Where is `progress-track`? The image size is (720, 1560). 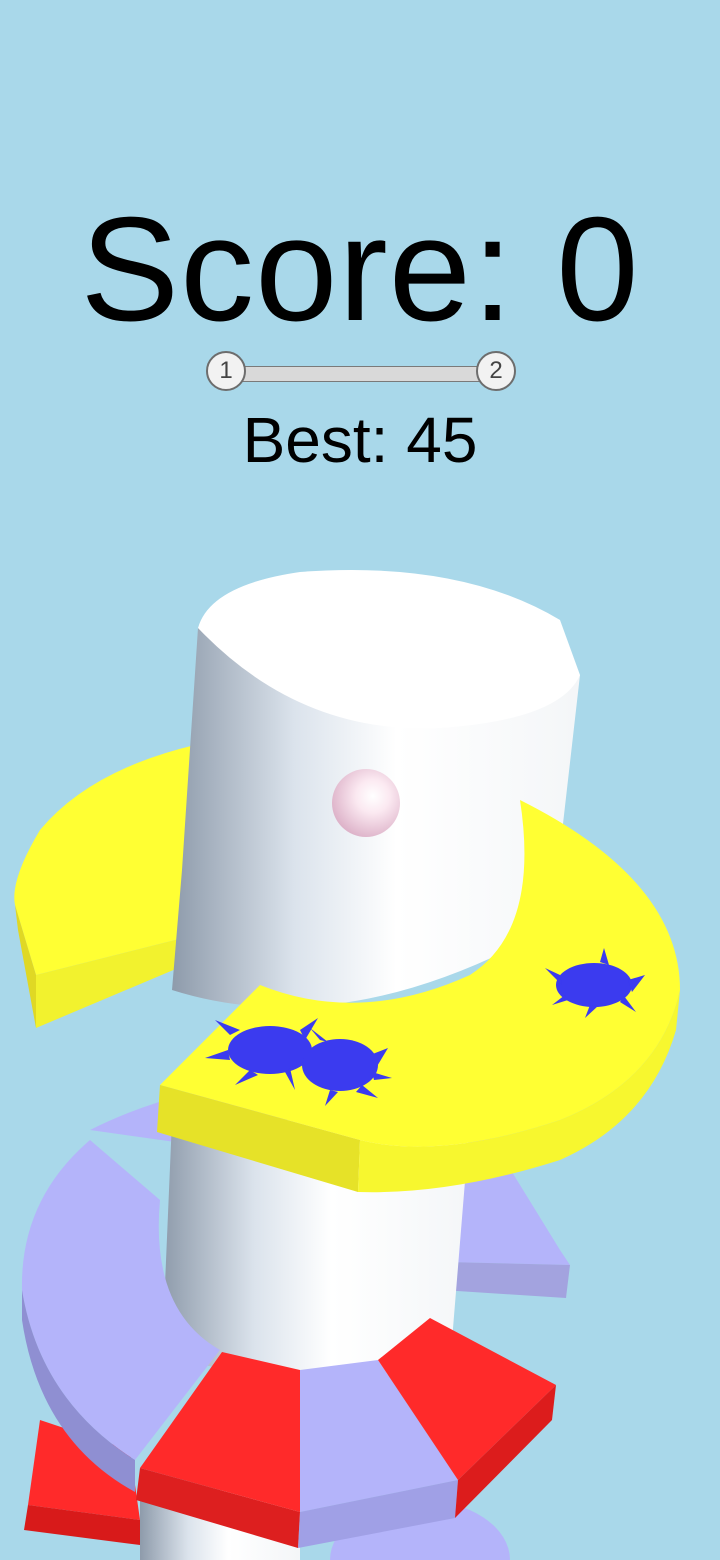
progress-track is located at coordinates (361, 374).